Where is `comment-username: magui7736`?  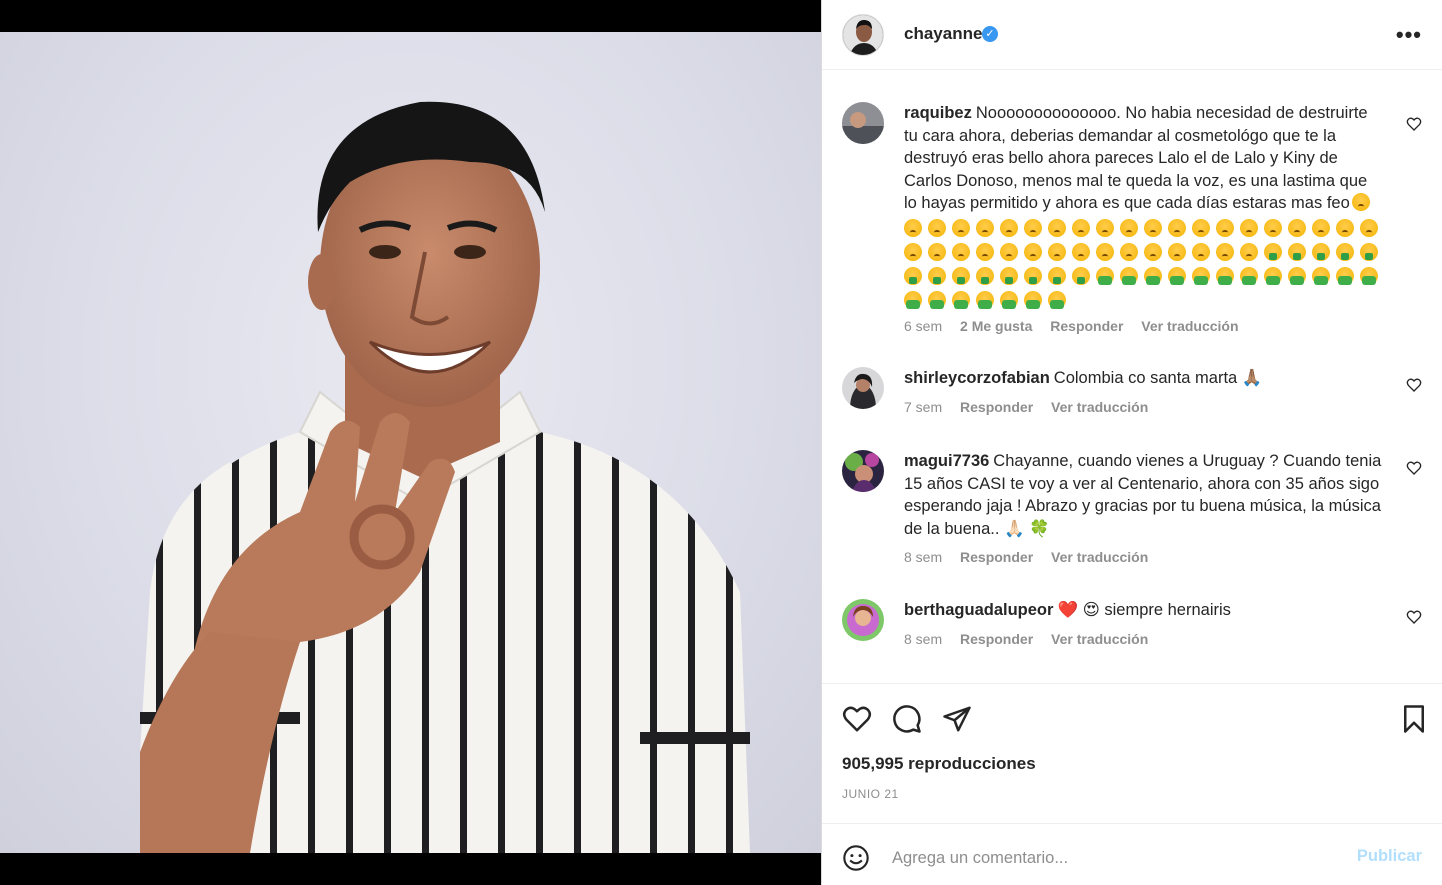 comment-username: magui7736 is located at coordinates (946, 461).